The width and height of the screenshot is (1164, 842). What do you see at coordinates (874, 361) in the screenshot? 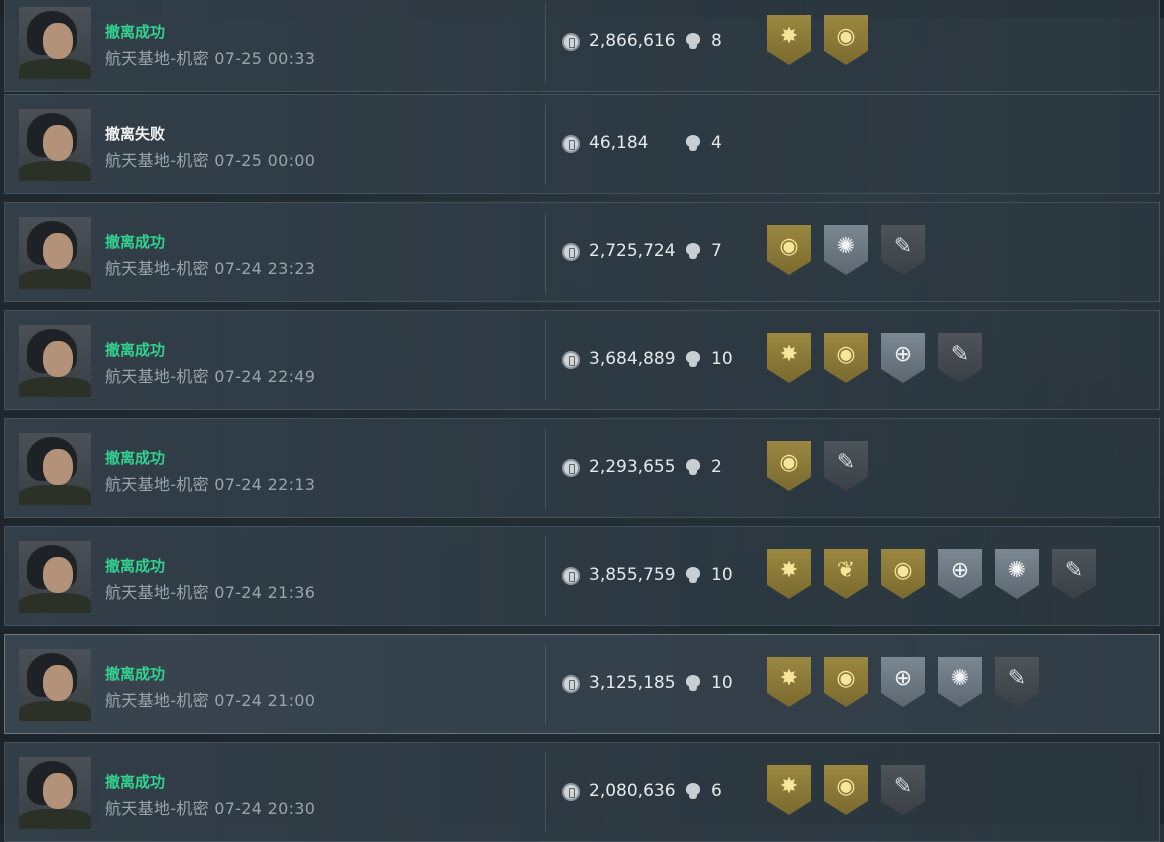
I see `medal-list: ✸ ◉ ⊕ ✎` at bounding box center [874, 361].